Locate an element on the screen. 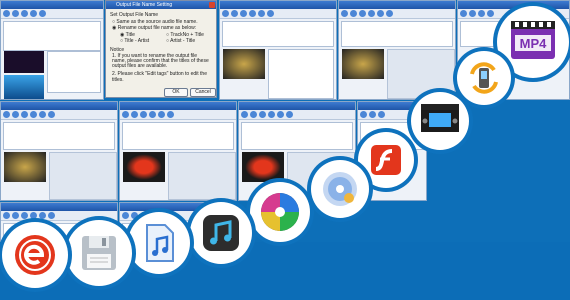 The image size is (570, 300). dialog-subtitle: Set Output File Name is located at coordinates (134, 15).